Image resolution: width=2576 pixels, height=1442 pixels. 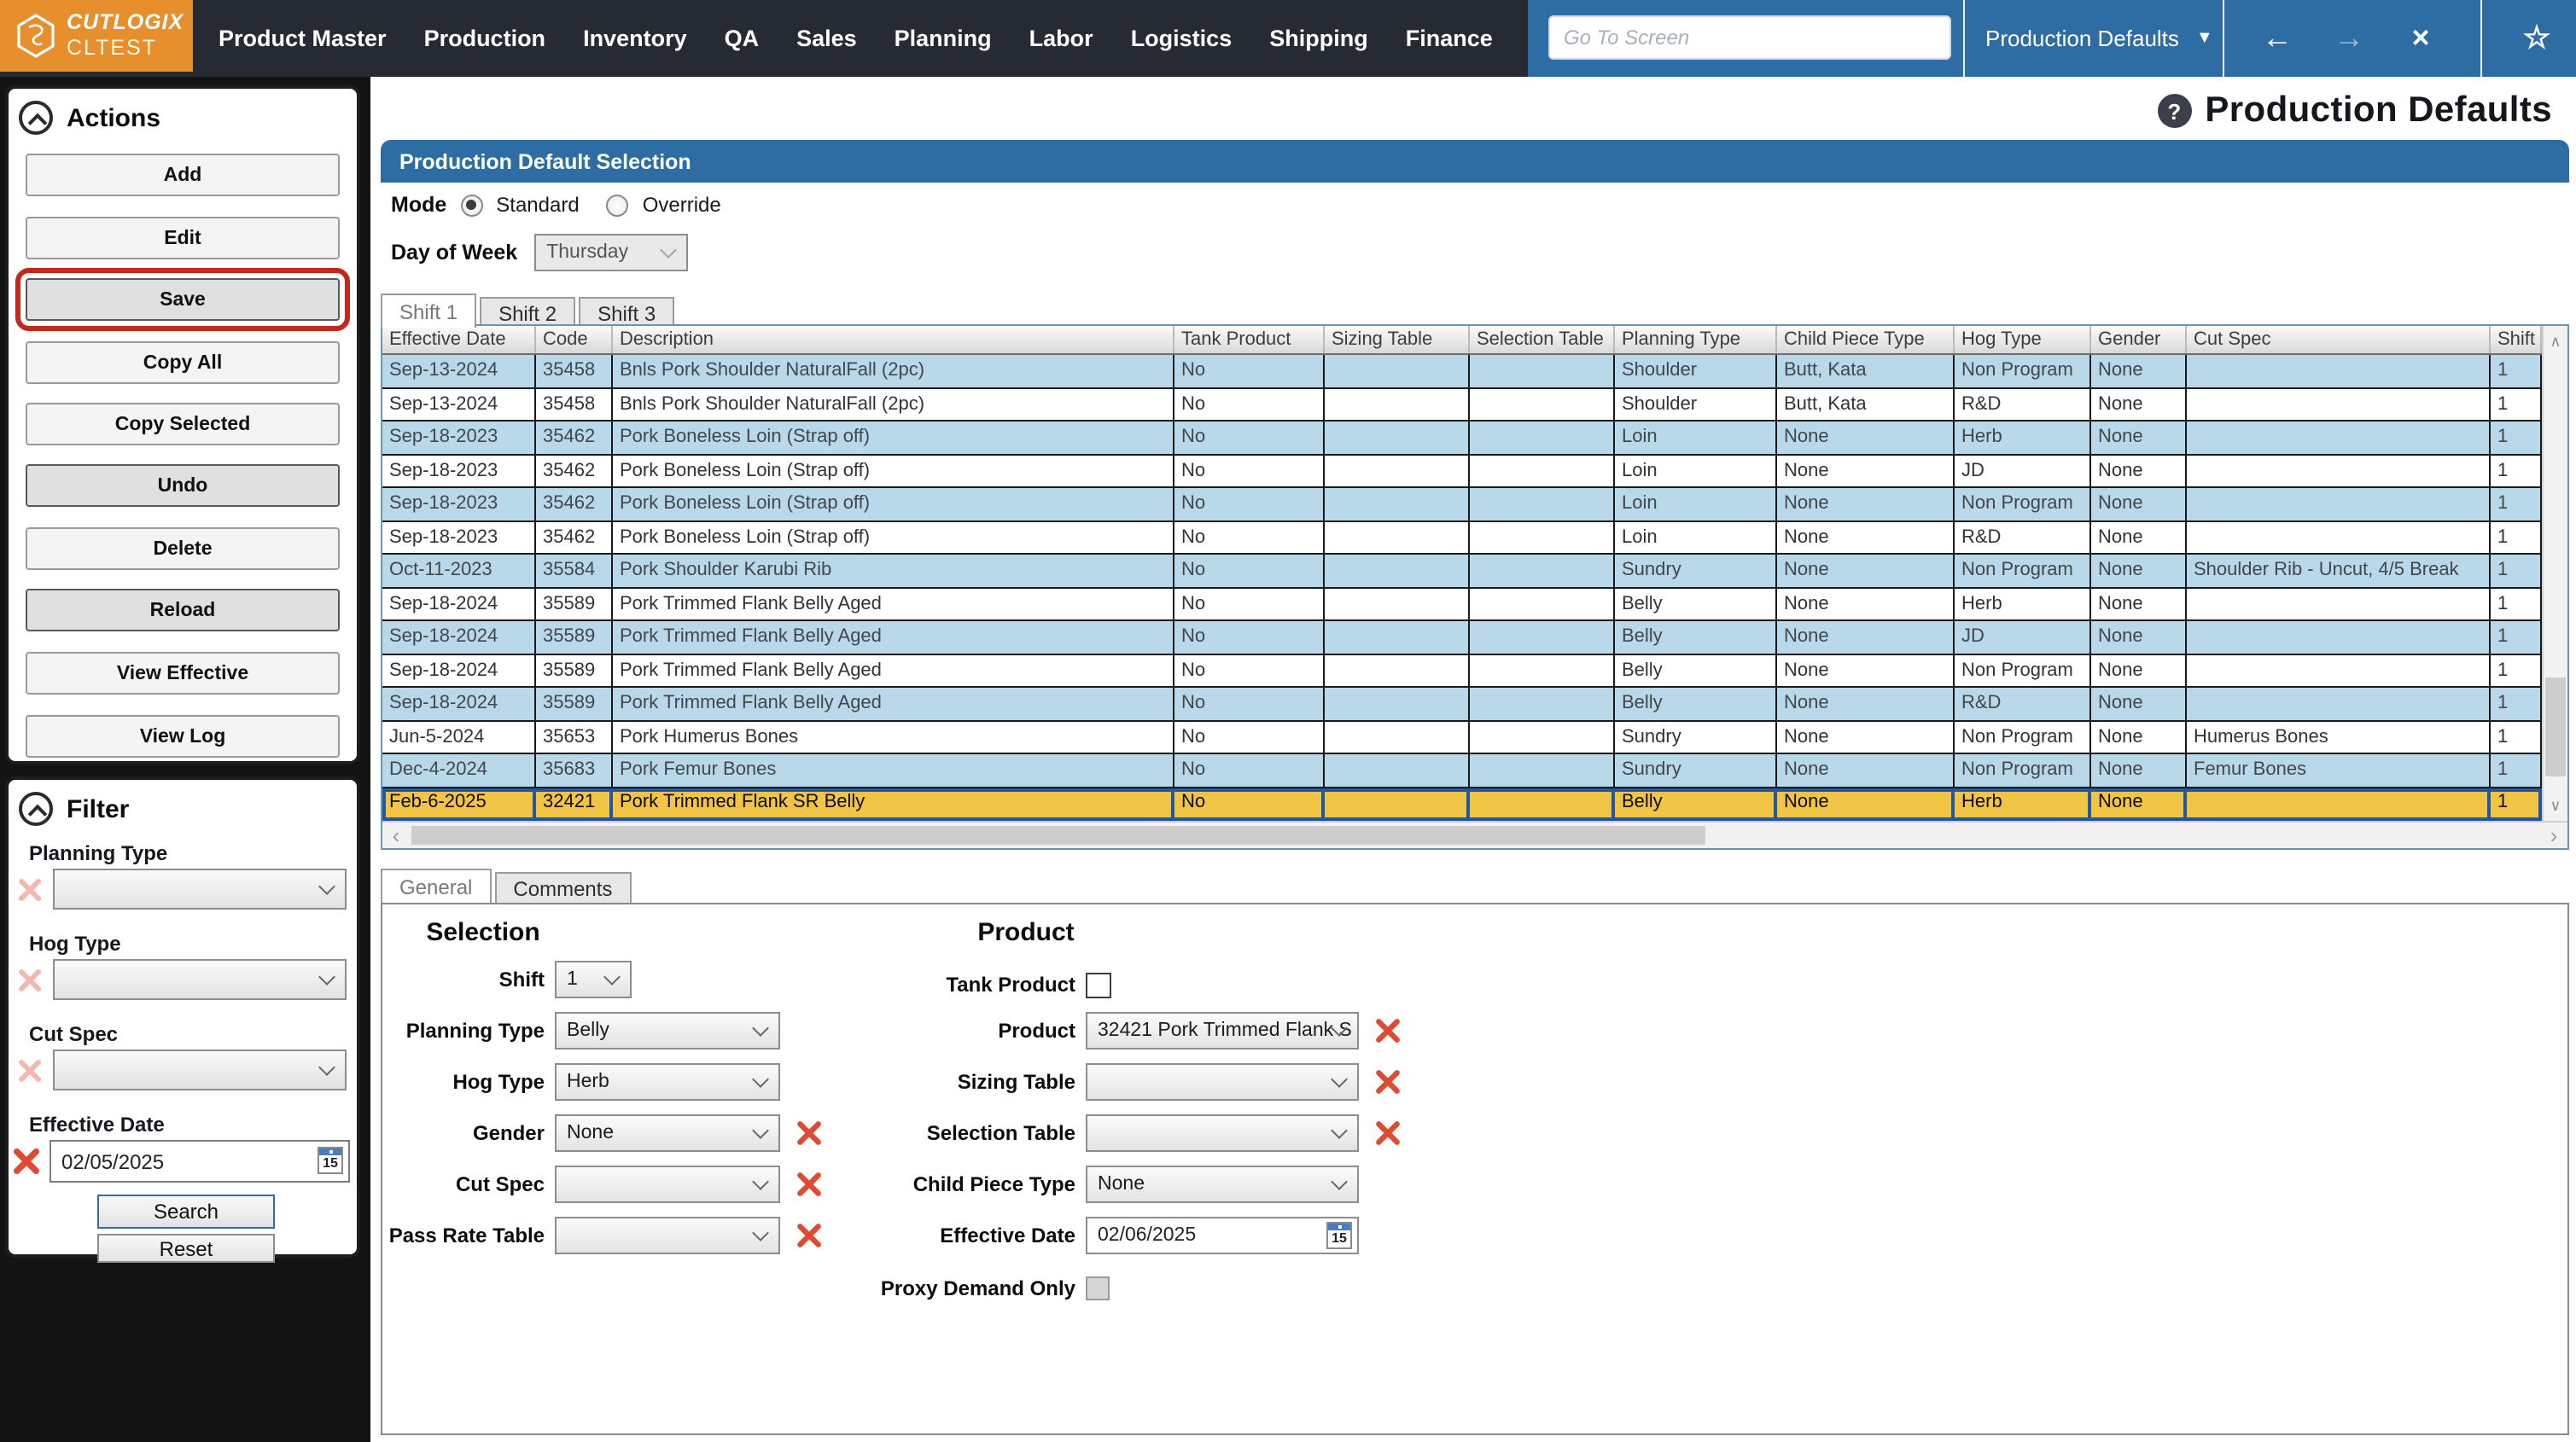 What do you see at coordinates (1222, 1082) in the screenshot?
I see `sizing-table-dropdown` at bounding box center [1222, 1082].